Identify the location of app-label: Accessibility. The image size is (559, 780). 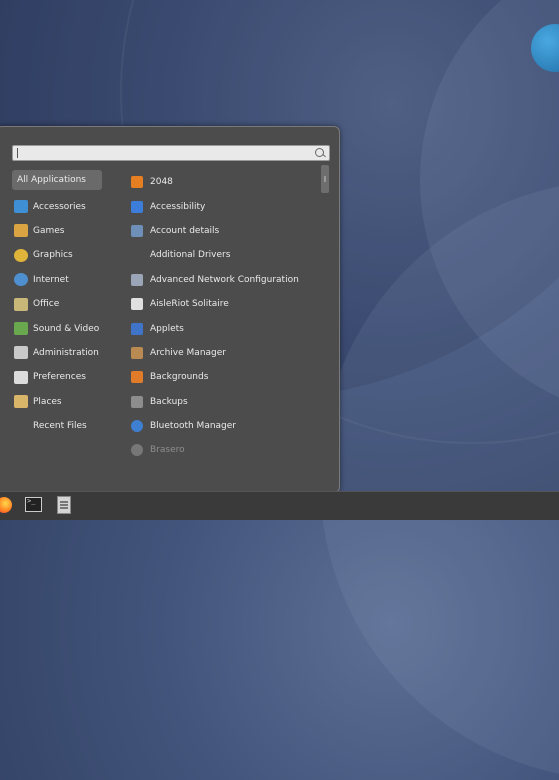
(178, 206).